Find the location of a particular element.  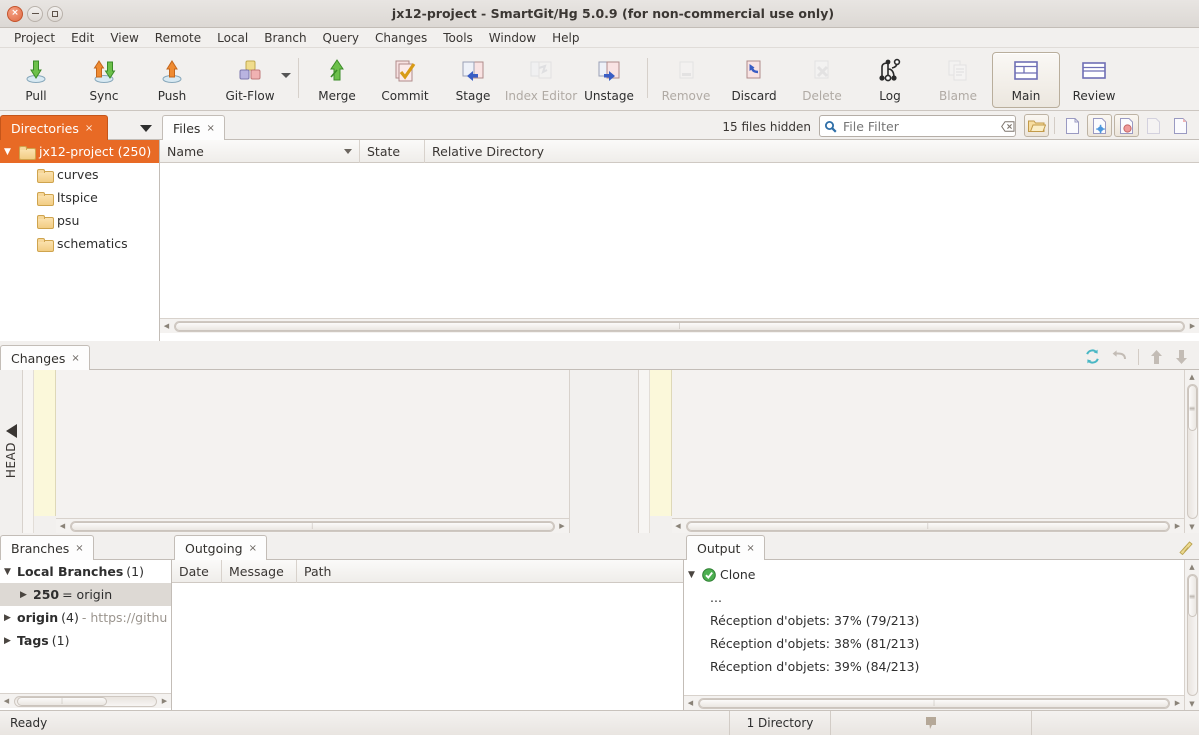

directory-tree-item: psu is located at coordinates (79, 220).